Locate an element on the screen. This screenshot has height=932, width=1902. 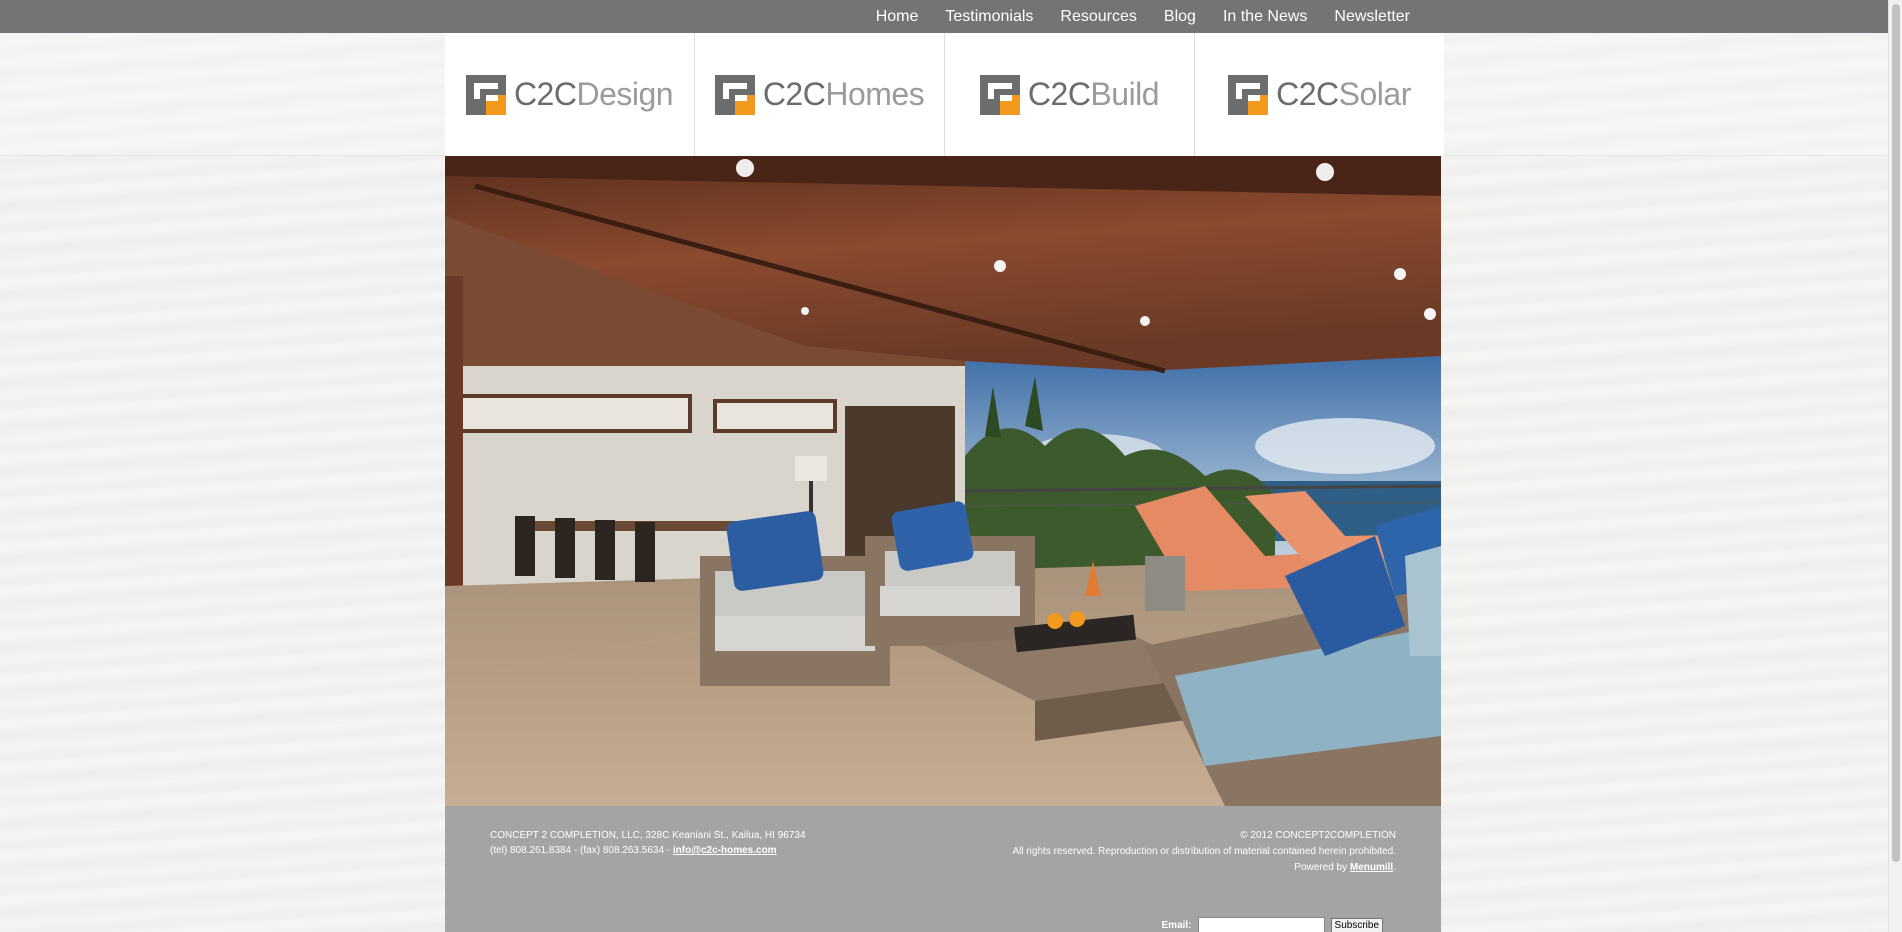
newsletter-subscribe: Email: Subscribe is located at coordinates (1272, 924).